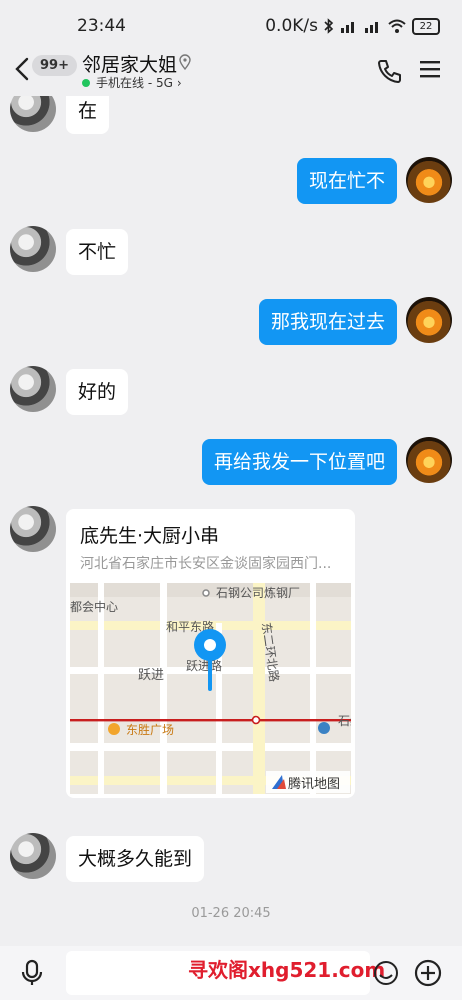  What do you see at coordinates (101, 26) in the screenshot?
I see `clock: 23:44` at bounding box center [101, 26].